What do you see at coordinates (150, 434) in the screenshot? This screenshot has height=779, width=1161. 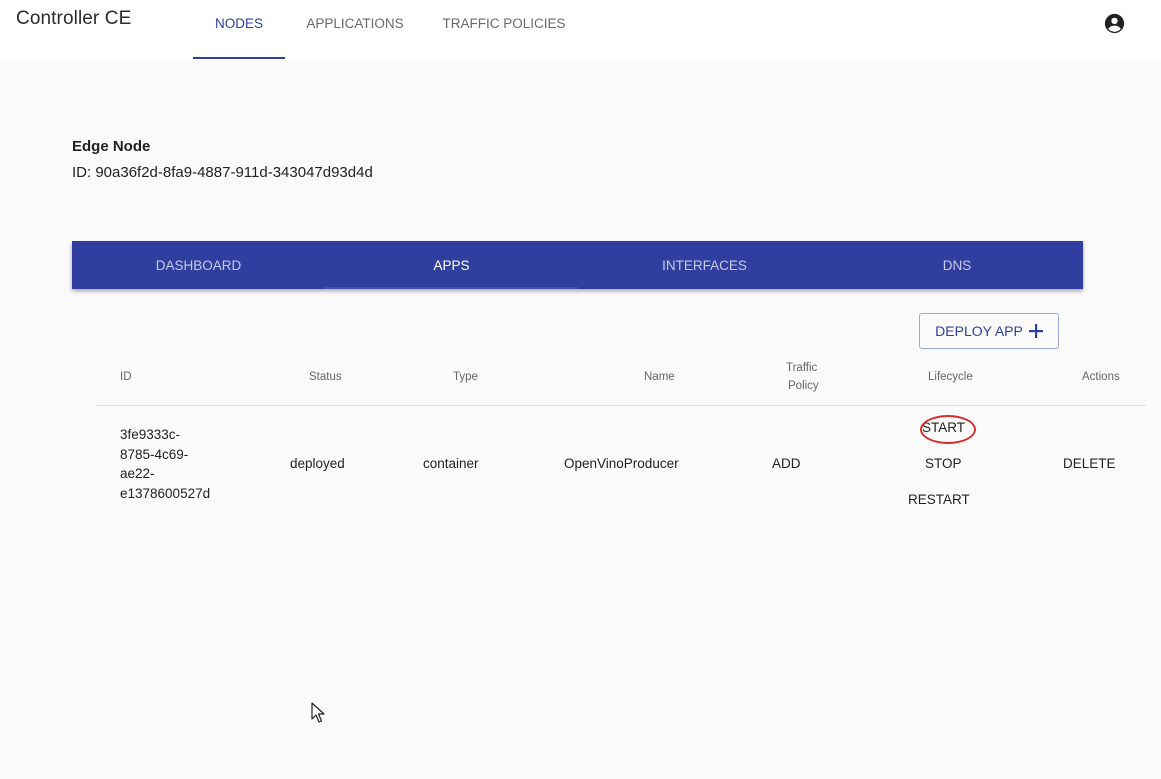 I see `app-id-line: 3fe9333c-` at bounding box center [150, 434].